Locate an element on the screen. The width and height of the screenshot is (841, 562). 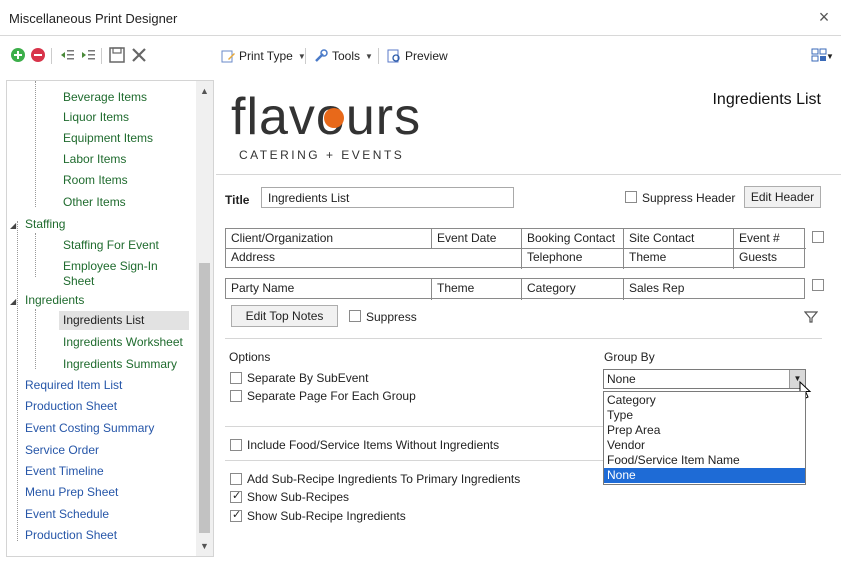
edit-header-button: Edit Header is located at coordinates (782, 197).